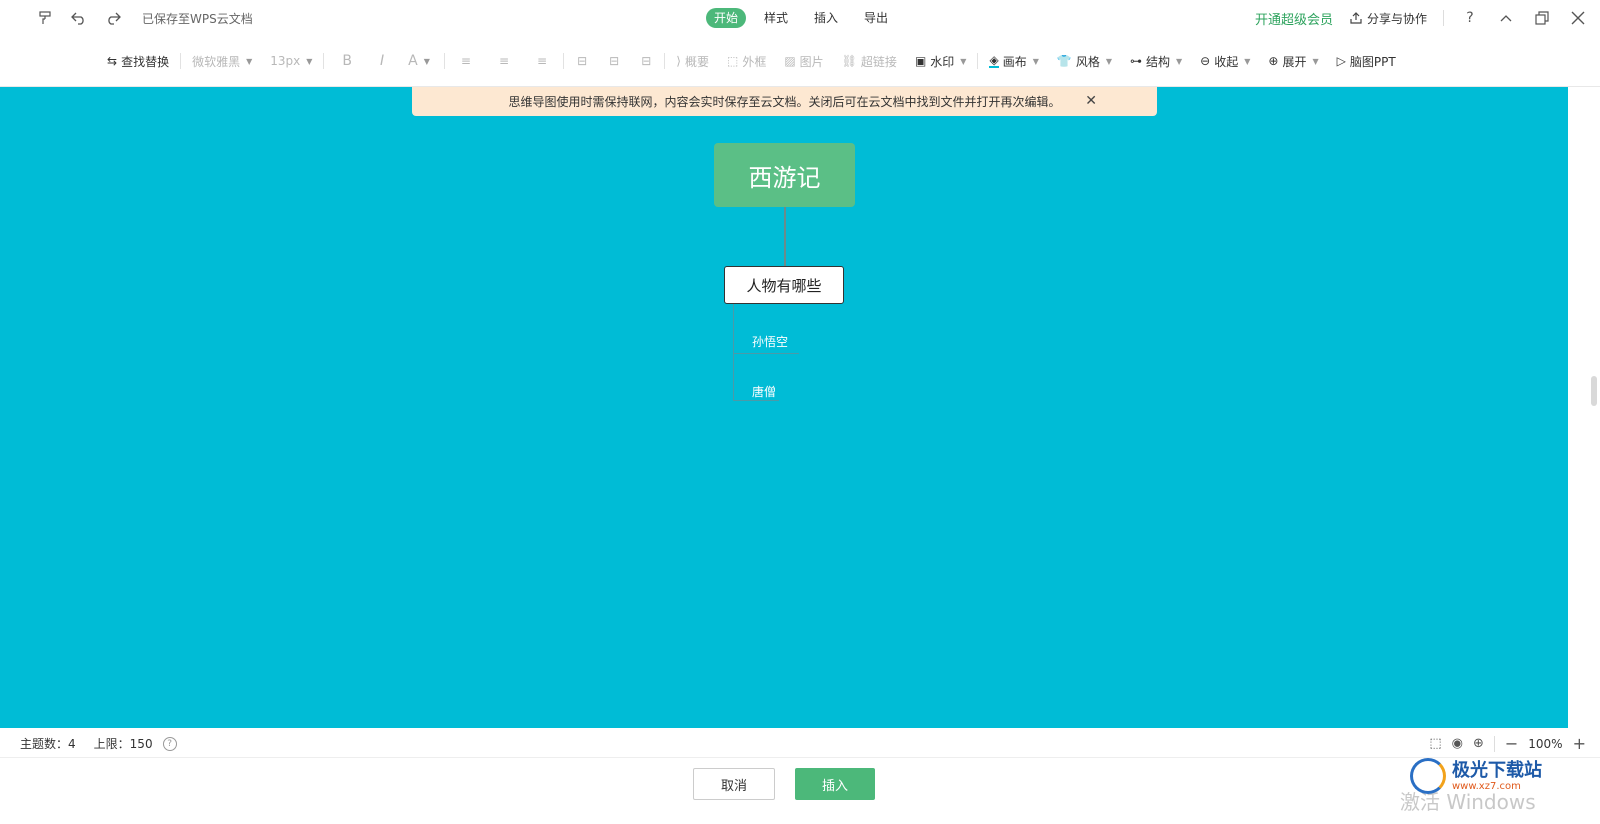 The width and height of the screenshot is (1600, 824). I want to click on bracket-icon: ⟩, so click(678, 61).